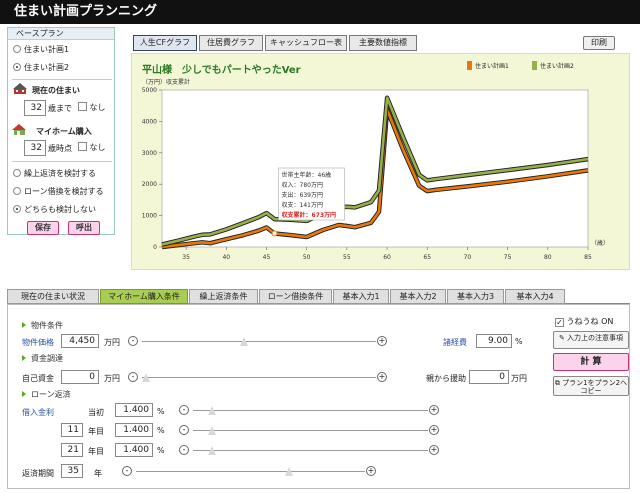 The height and width of the screenshot is (493, 640). What do you see at coordinates (519, 341) in the screenshot?
I see `misc-cost-unit: %` at bounding box center [519, 341].